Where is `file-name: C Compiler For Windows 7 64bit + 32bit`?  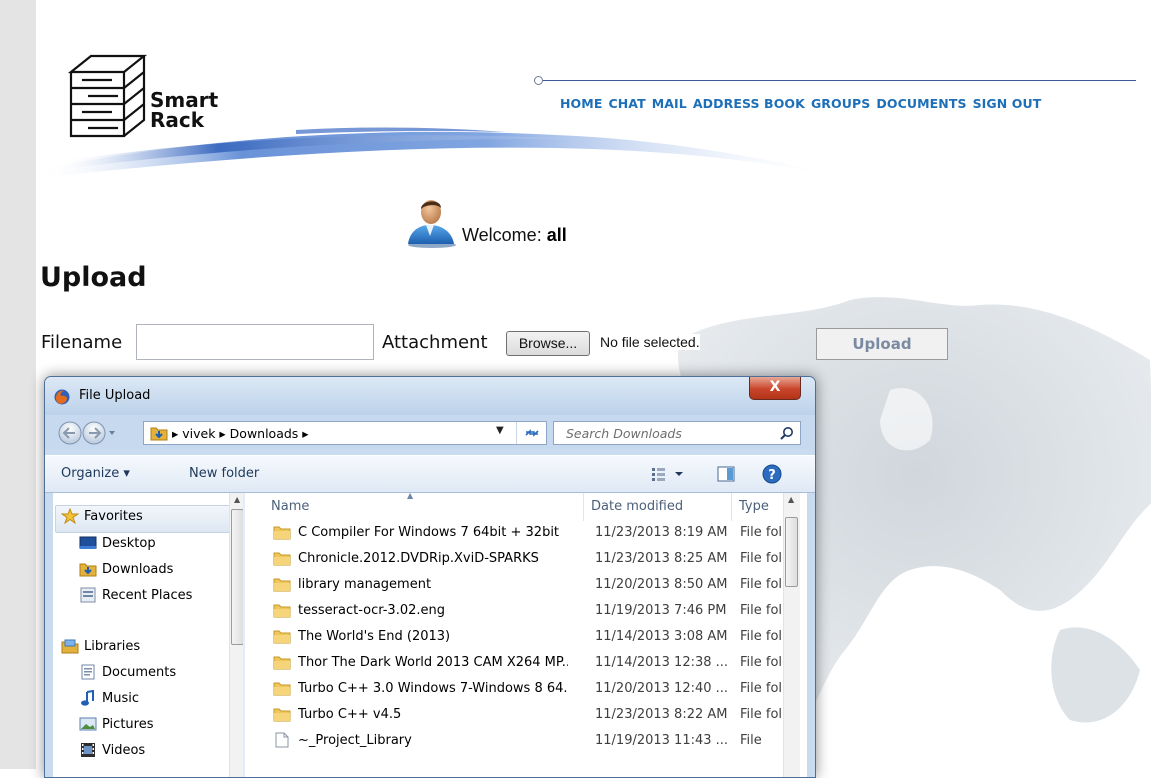 file-name: C Compiler For Windows 7 64bit + 32bit is located at coordinates (429, 532).